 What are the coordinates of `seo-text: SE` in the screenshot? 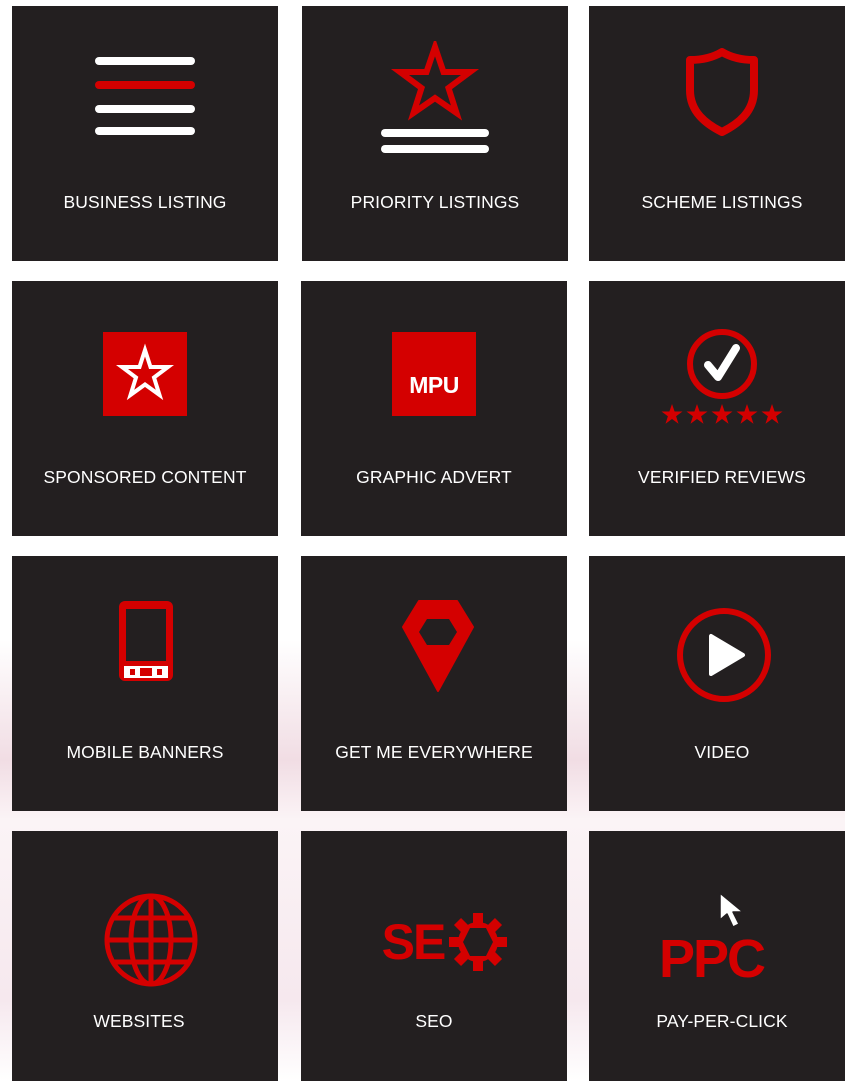 It's located at (414, 942).